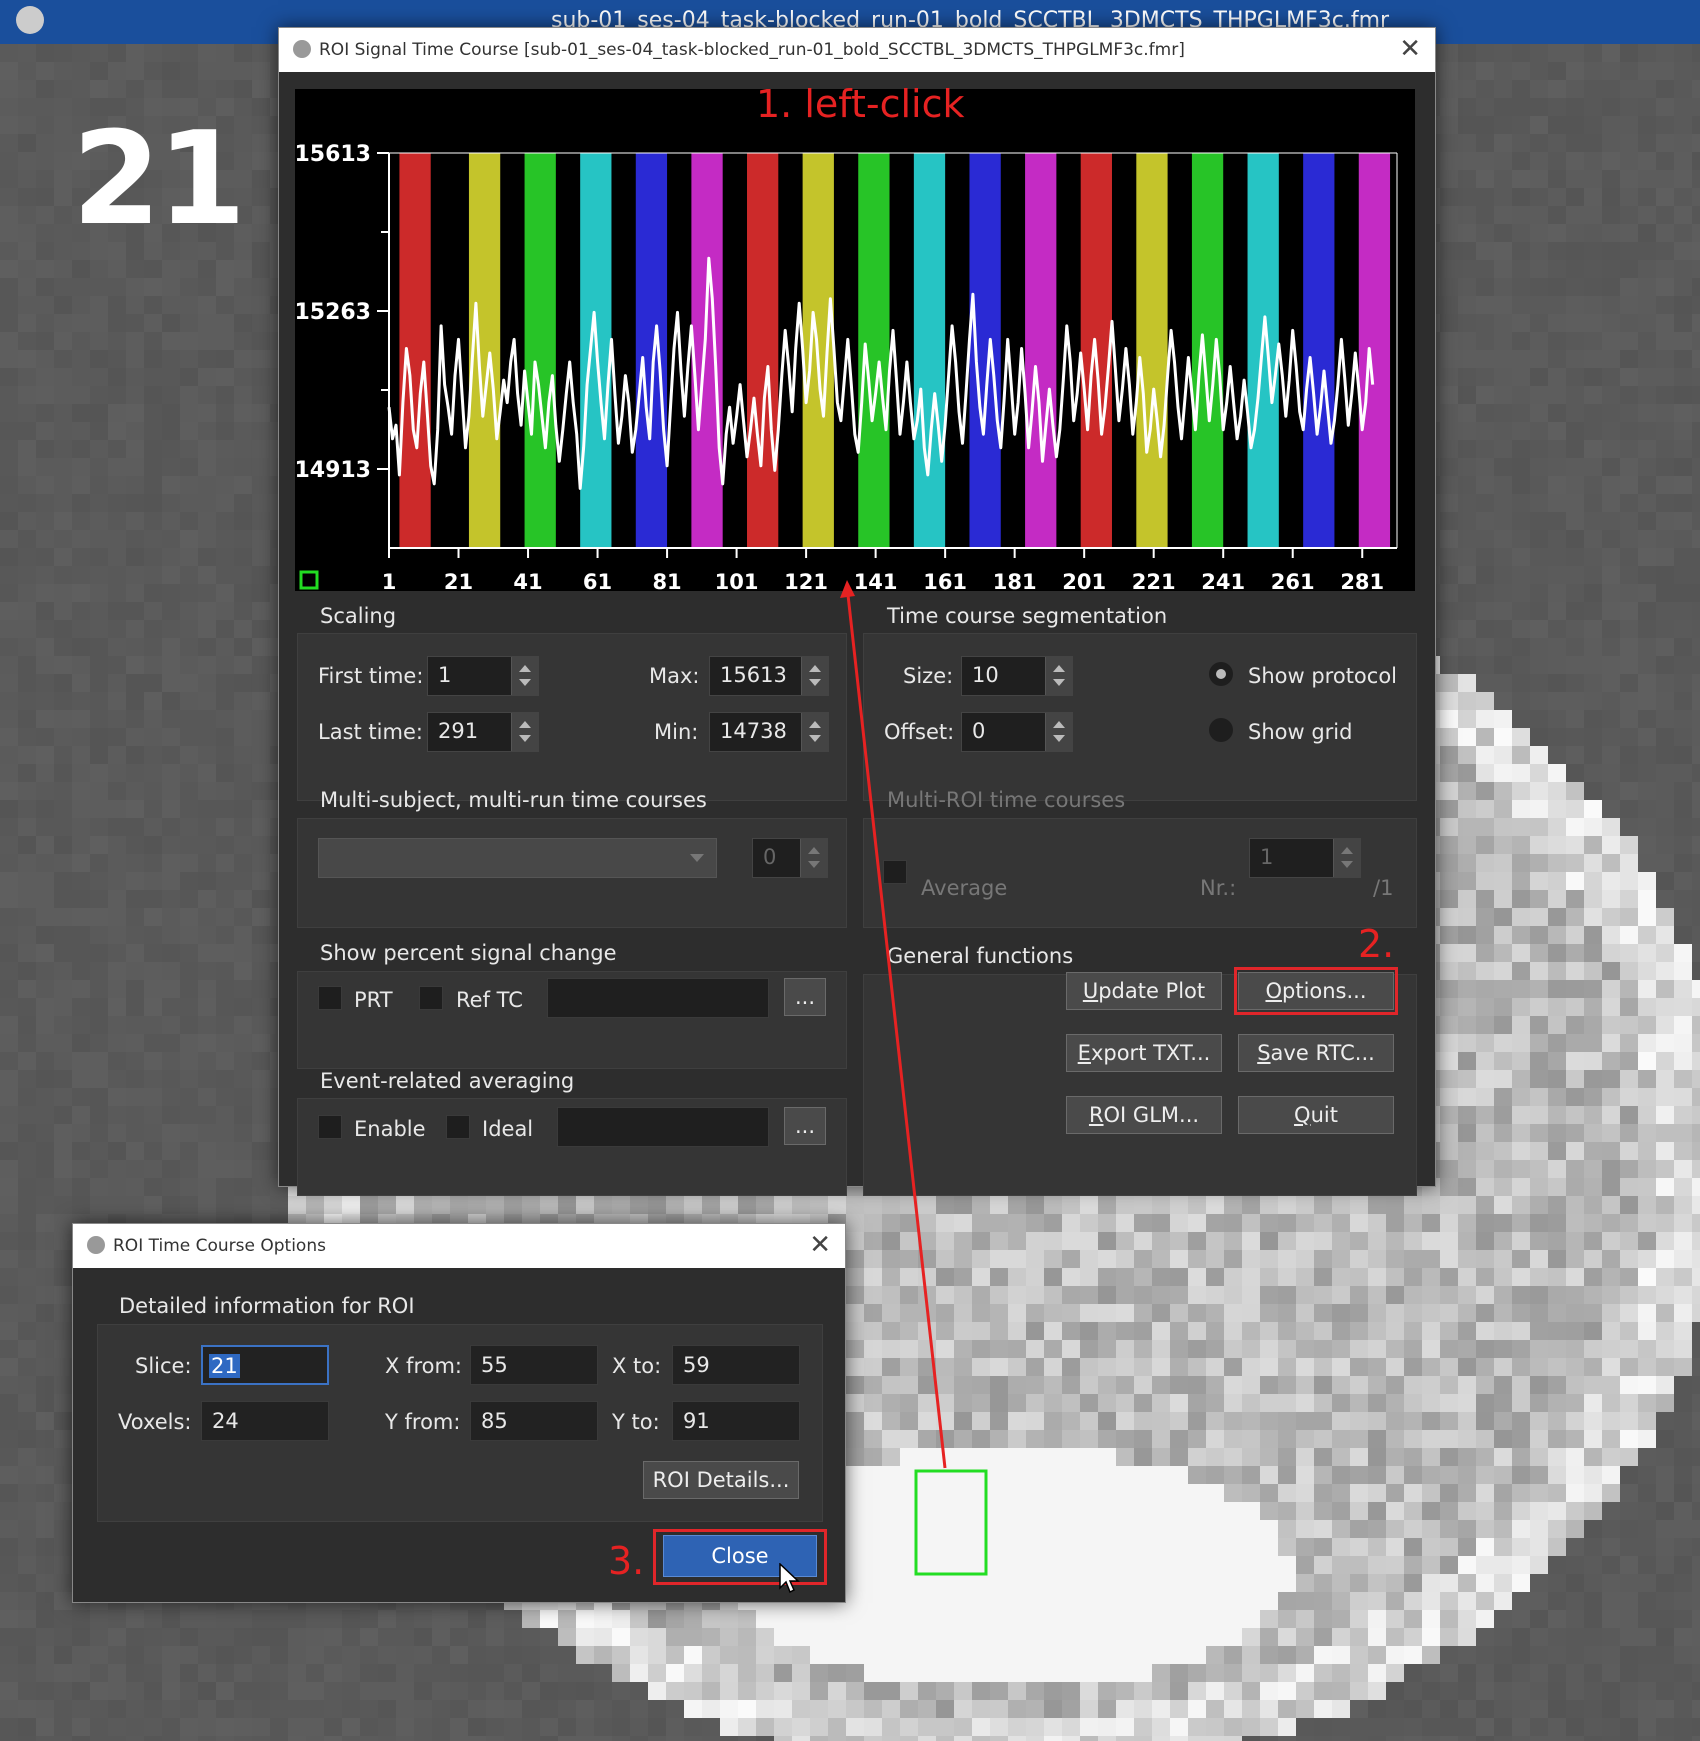  Describe the element at coordinates (1267, 857) in the screenshot. I see `nr-value: 1` at that location.